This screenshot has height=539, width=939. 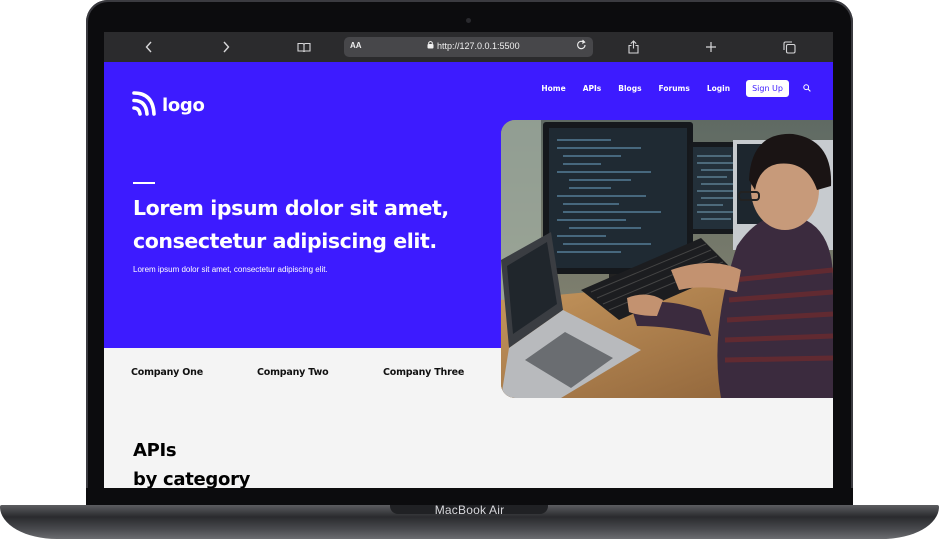 I want to click on main-nav: Home APIs Blogs Forums Login Sign Up, so click(x=667, y=88).